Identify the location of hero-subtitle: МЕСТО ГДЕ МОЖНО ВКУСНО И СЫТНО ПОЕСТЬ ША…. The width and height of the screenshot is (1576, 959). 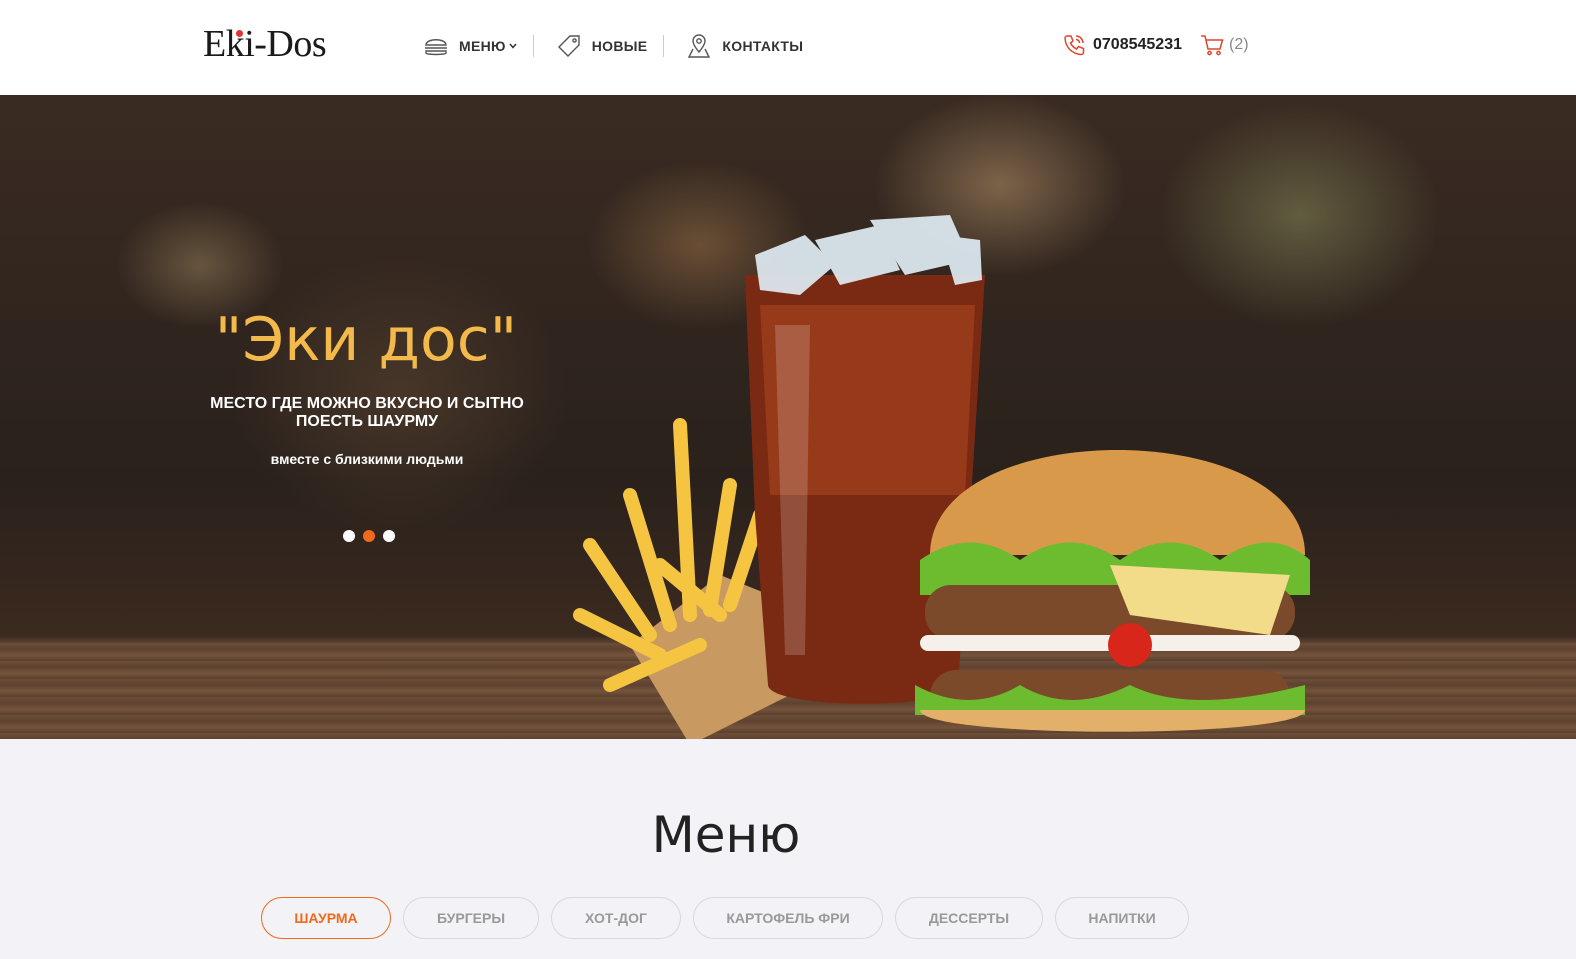
(367, 412).